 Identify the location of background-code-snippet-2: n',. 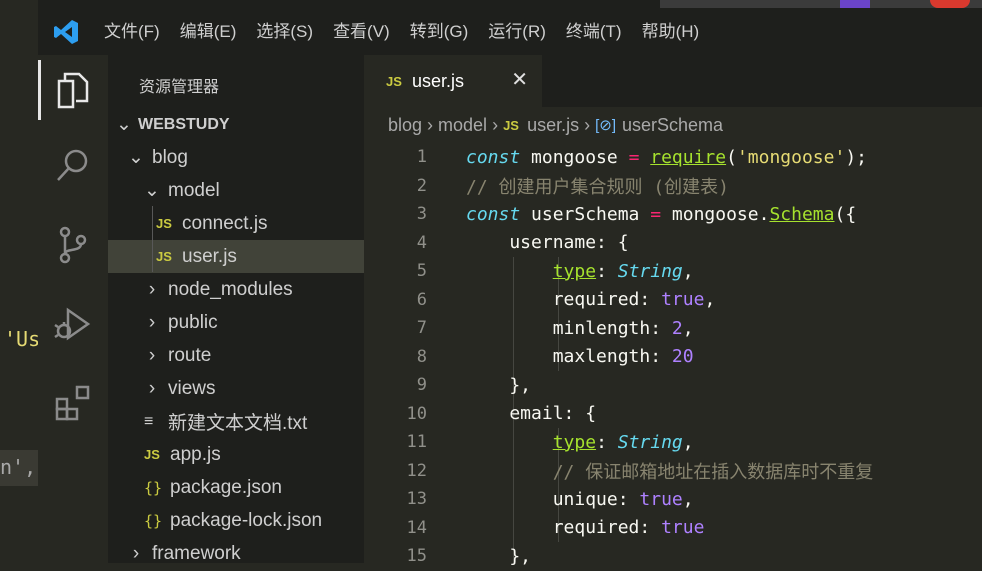
(18, 467).